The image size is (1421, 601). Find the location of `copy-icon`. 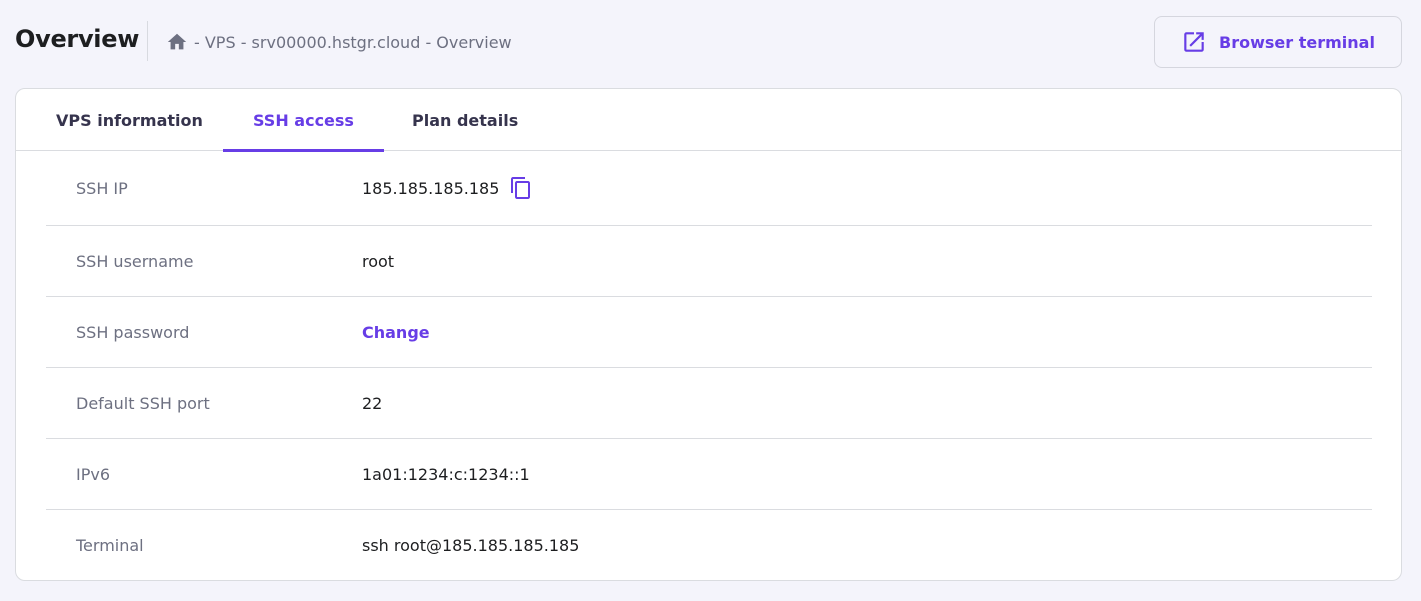

copy-icon is located at coordinates (521, 188).